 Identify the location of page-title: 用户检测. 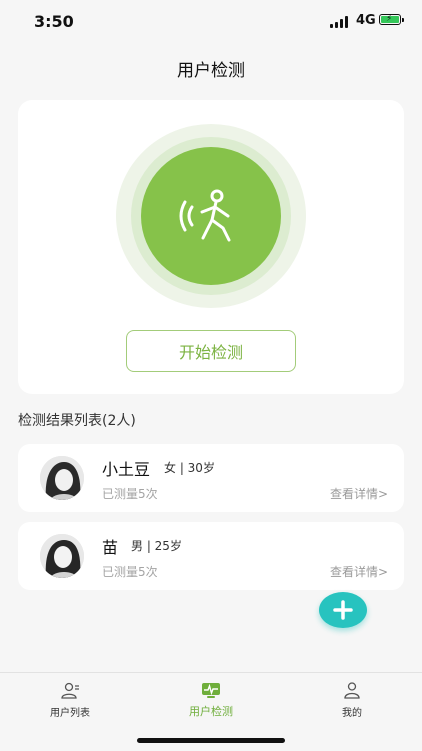
(211, 71).